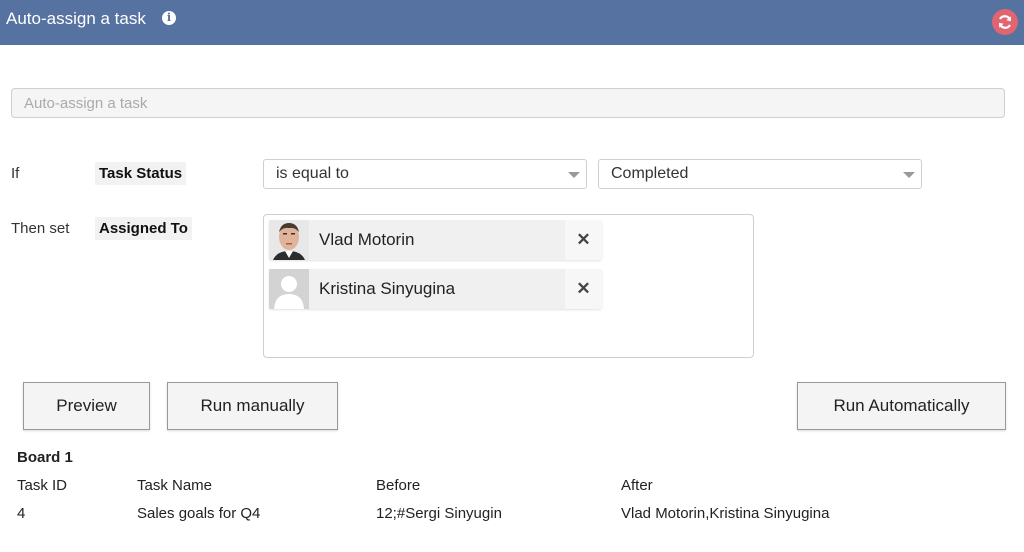 The width and height of the screenshot is (1024, 552). Describe the element at coordinates (425, 174) in the screenshot. I see `operator-select: is equal to` at that location.